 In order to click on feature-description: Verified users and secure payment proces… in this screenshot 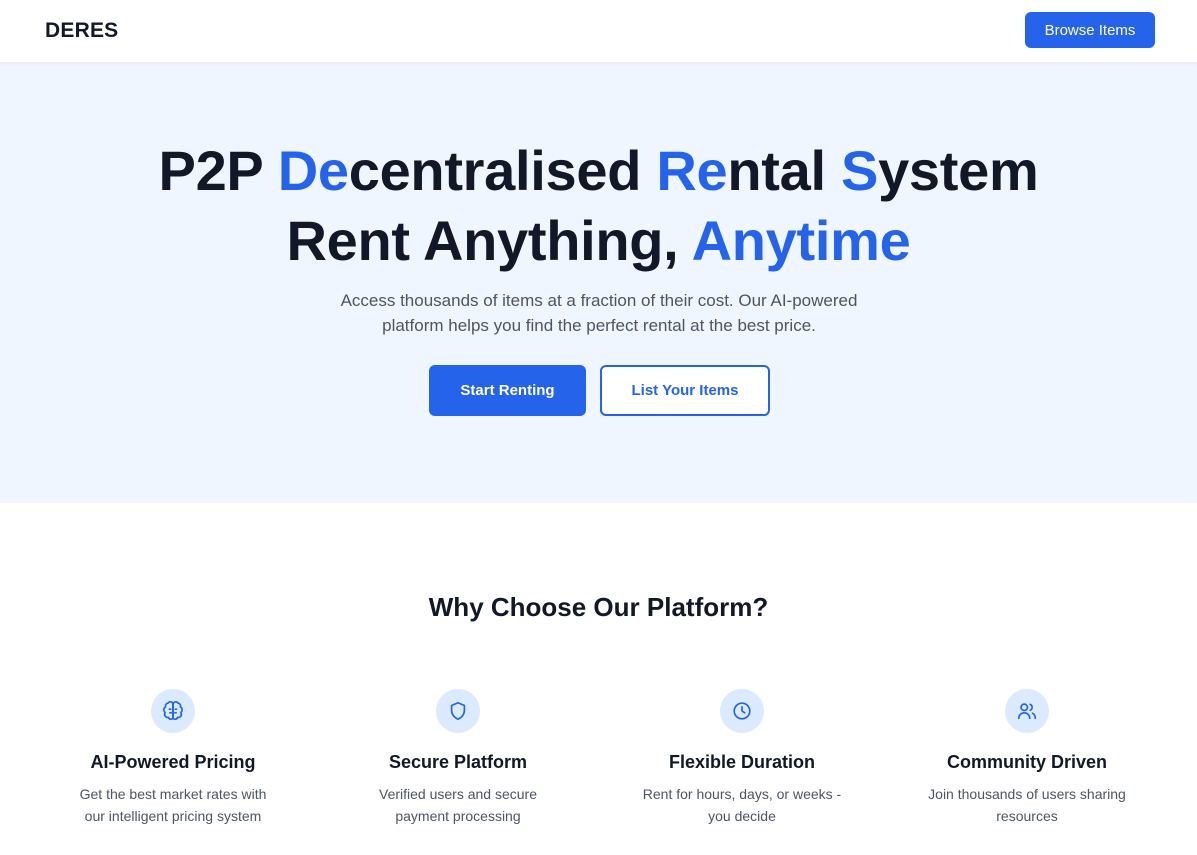, I will do `click(458, 805)`.